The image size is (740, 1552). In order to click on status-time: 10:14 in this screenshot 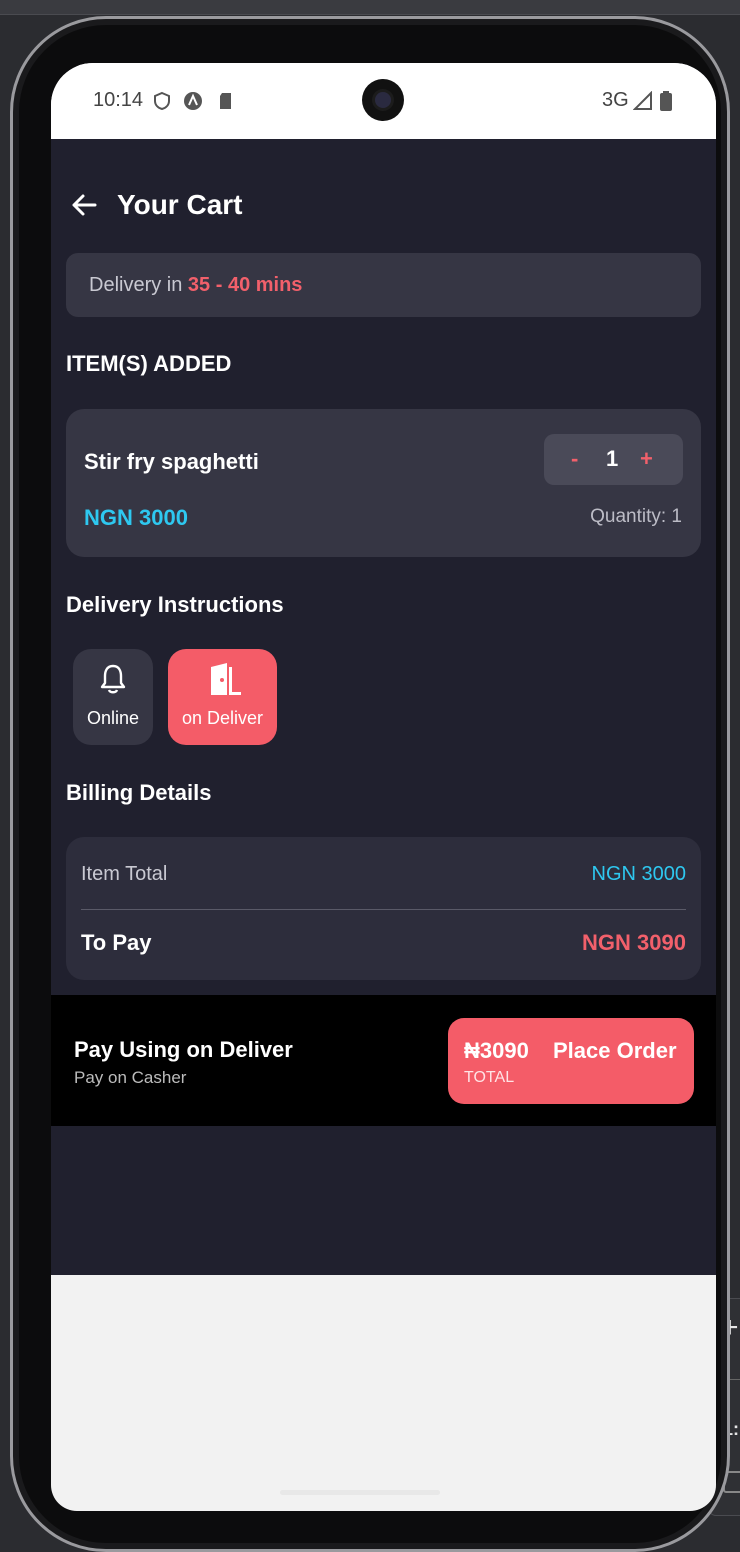, I will do `click(118, 100)`.